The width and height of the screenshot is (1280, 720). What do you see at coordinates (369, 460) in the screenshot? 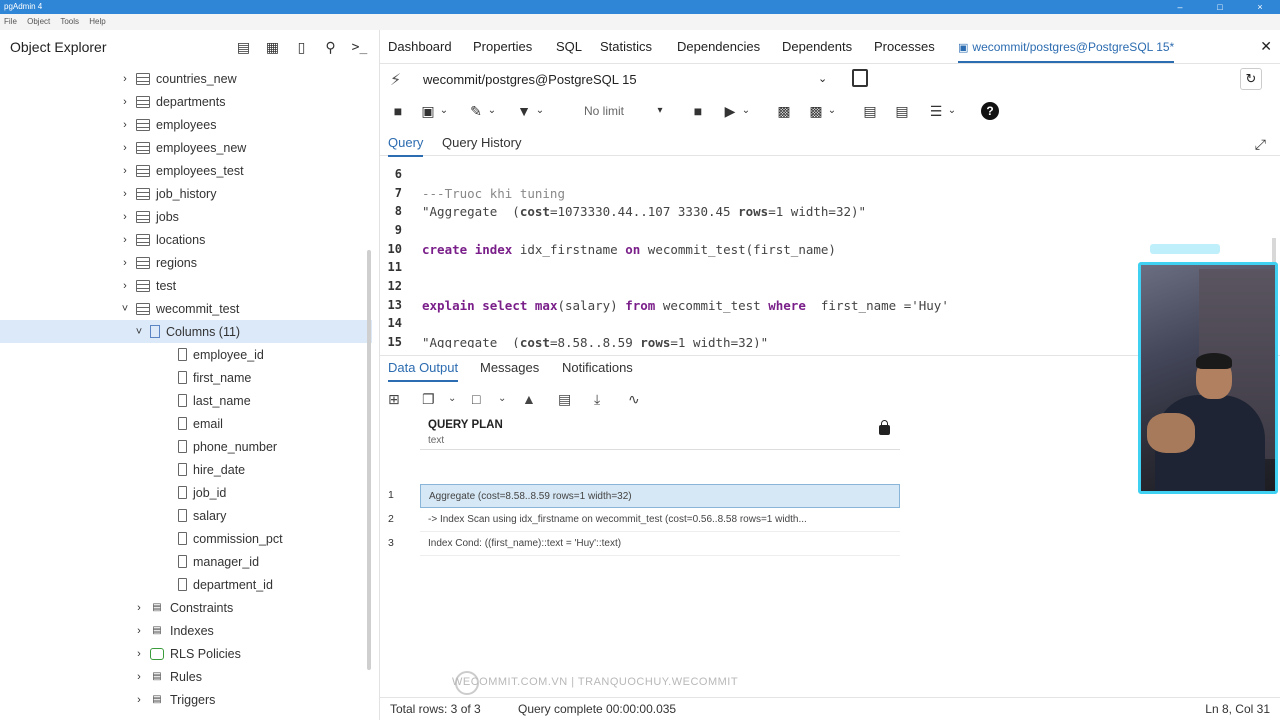
I see `explorer-scrollbar` at bounding box center [369, 460].